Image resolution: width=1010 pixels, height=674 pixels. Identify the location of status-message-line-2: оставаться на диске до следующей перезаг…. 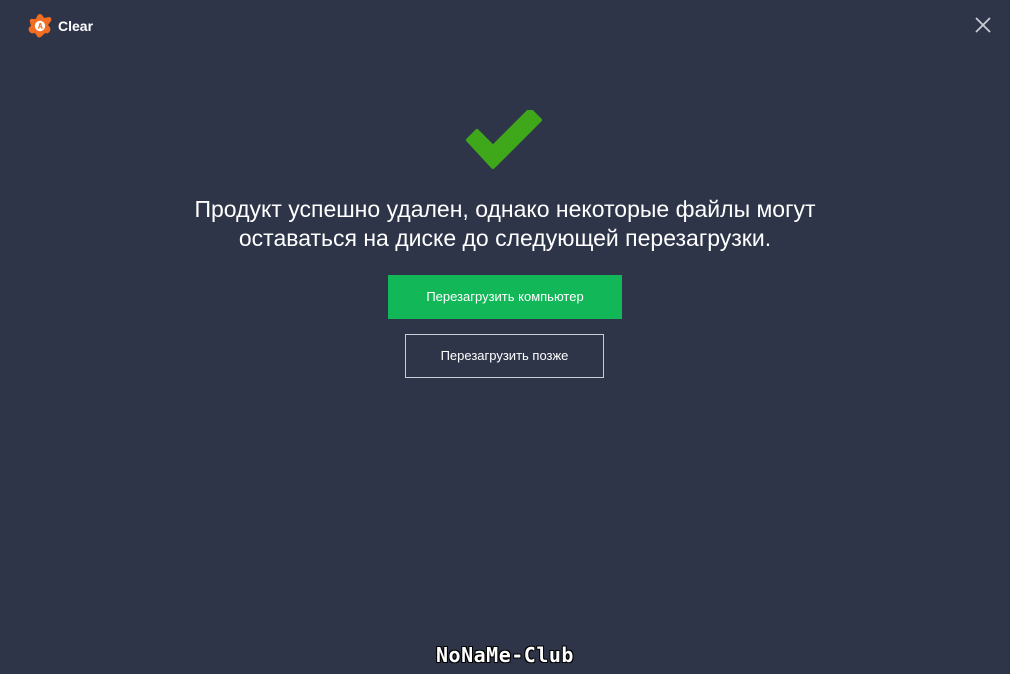
(505, 238).